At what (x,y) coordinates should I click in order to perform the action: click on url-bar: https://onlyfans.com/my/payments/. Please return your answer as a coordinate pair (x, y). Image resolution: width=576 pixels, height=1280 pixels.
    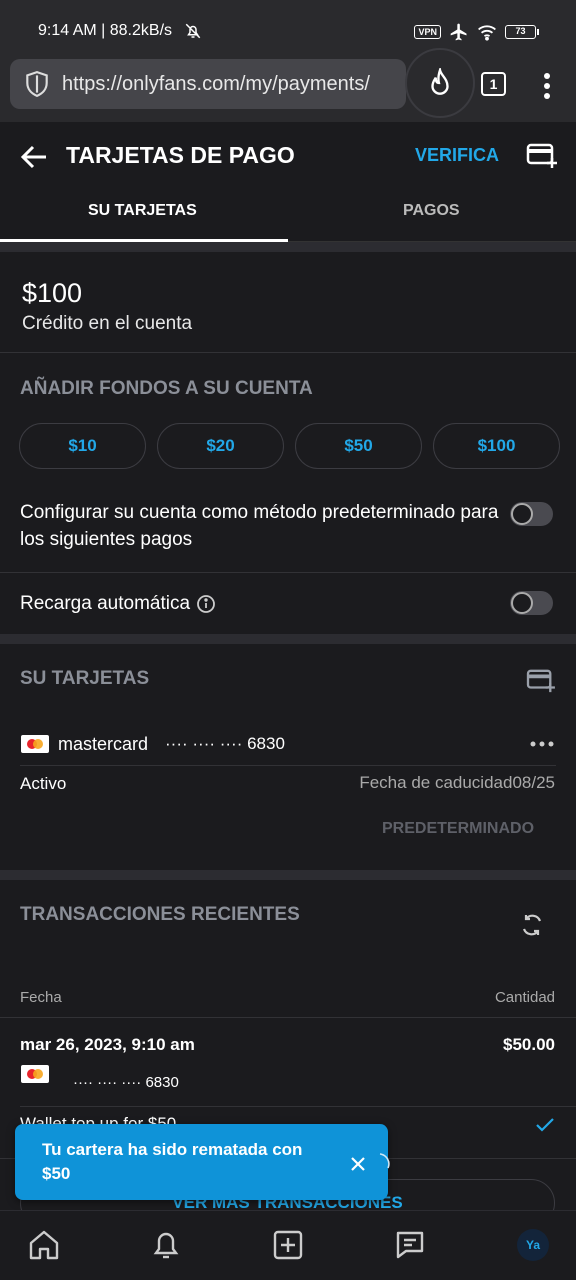
    Looking at the image, I should click on (208, 84).